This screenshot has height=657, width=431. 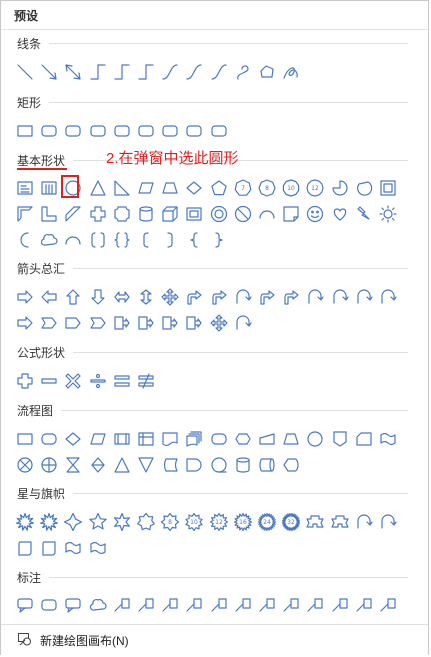 I want to click on diagonal-stripe-icon, so click(x=73, y=214).